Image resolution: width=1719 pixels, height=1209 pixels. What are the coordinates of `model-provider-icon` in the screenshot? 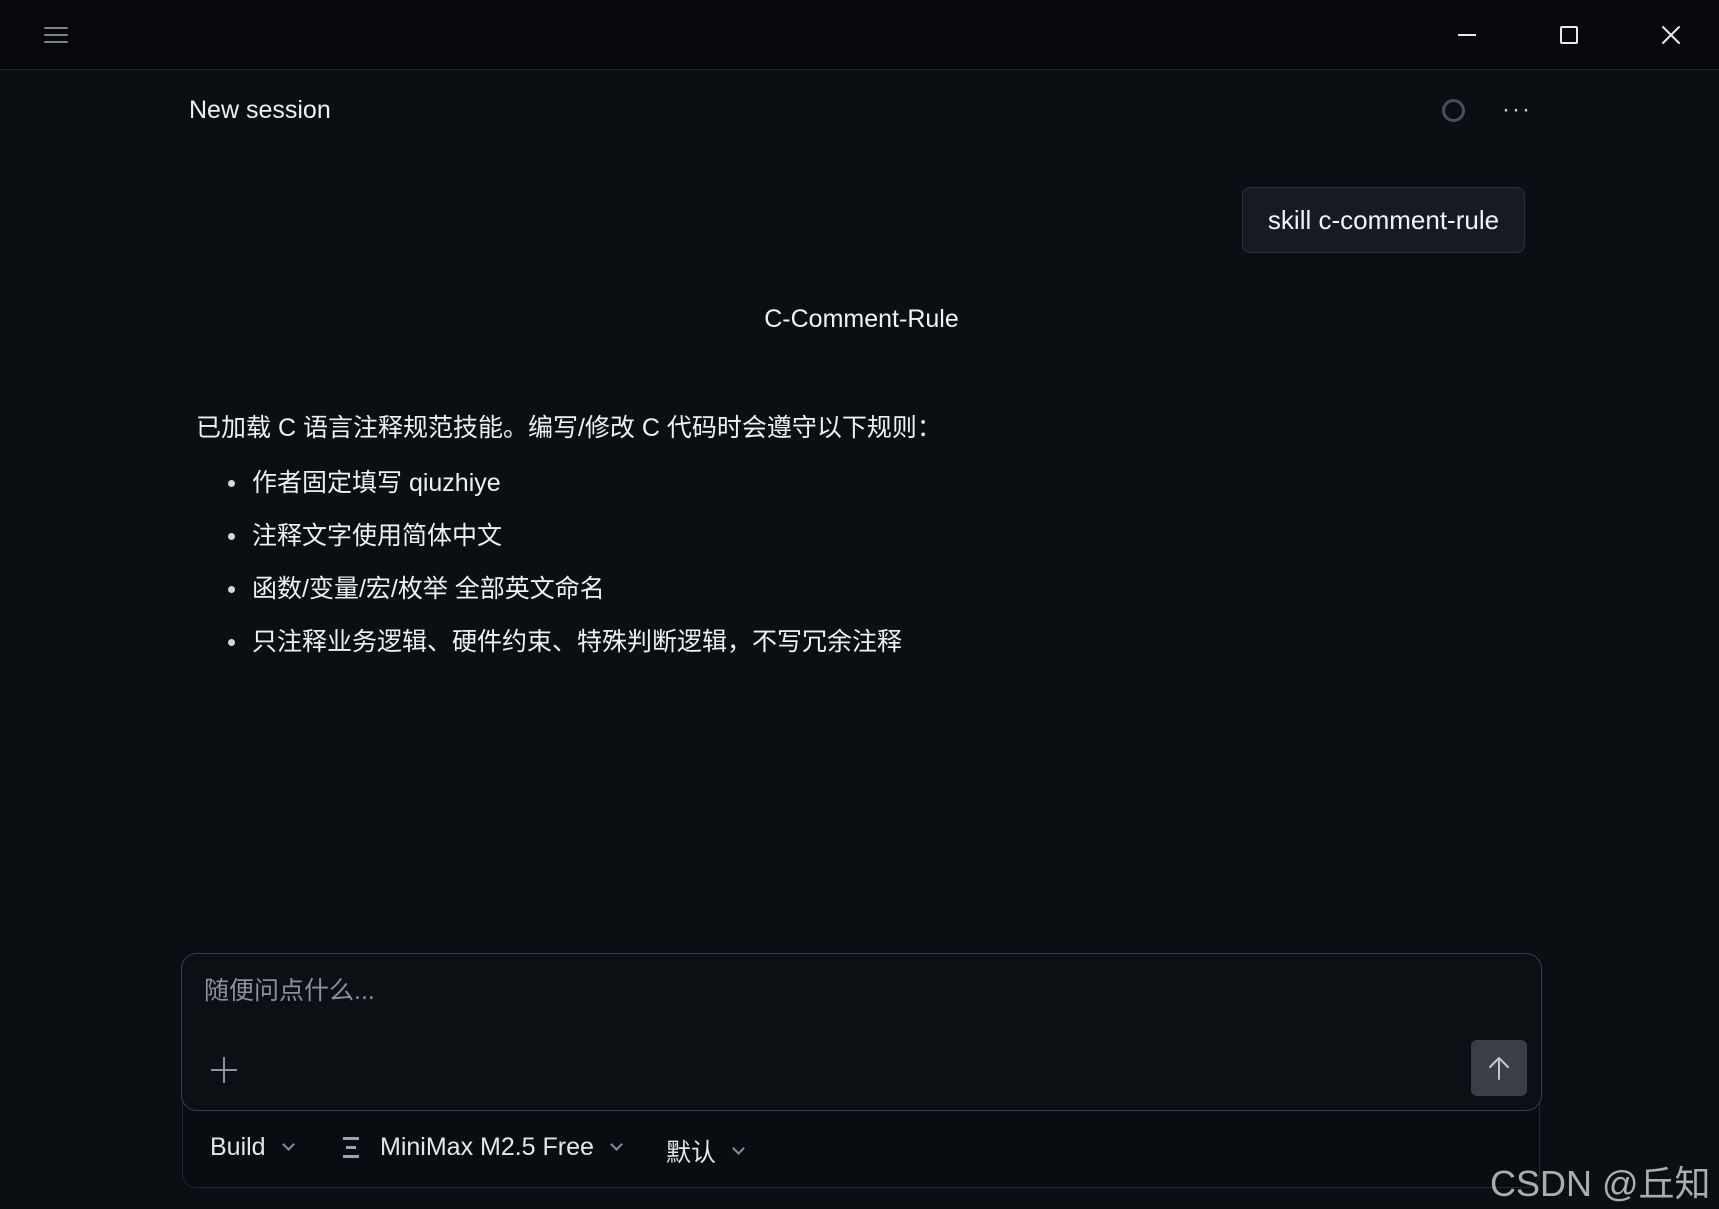 It's located at (351, 1147).